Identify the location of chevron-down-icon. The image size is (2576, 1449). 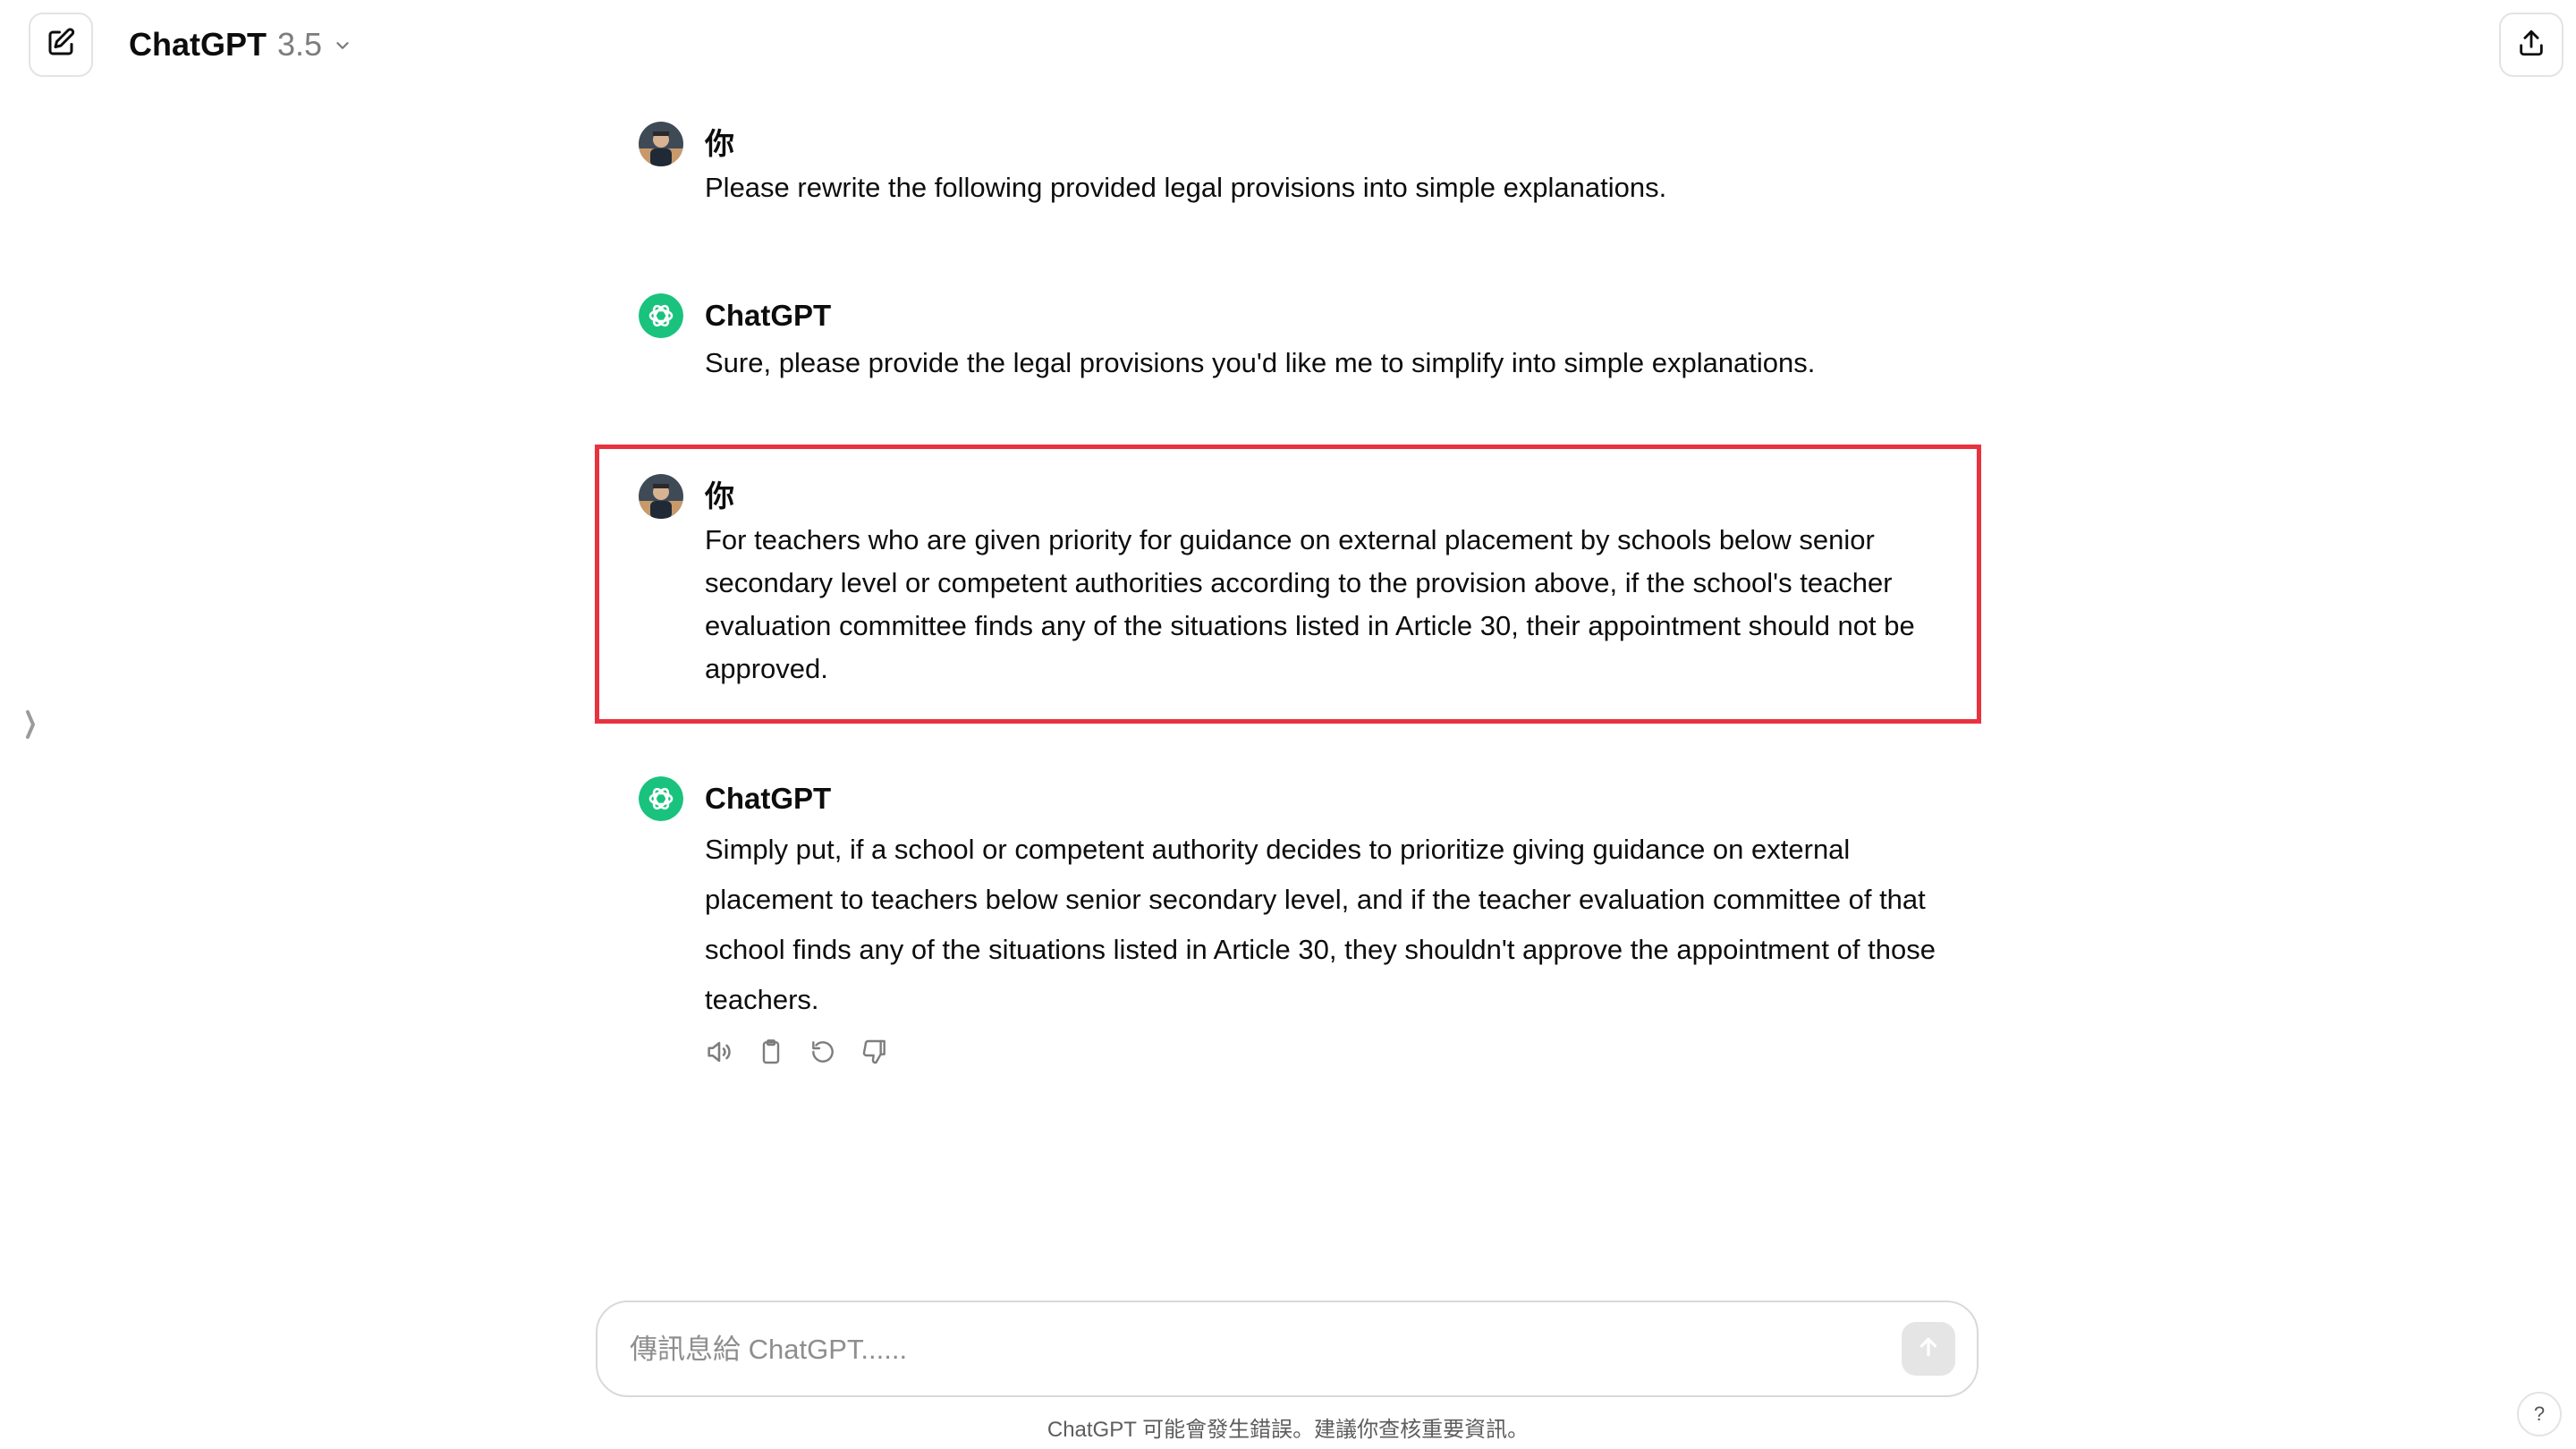
(342, 45).